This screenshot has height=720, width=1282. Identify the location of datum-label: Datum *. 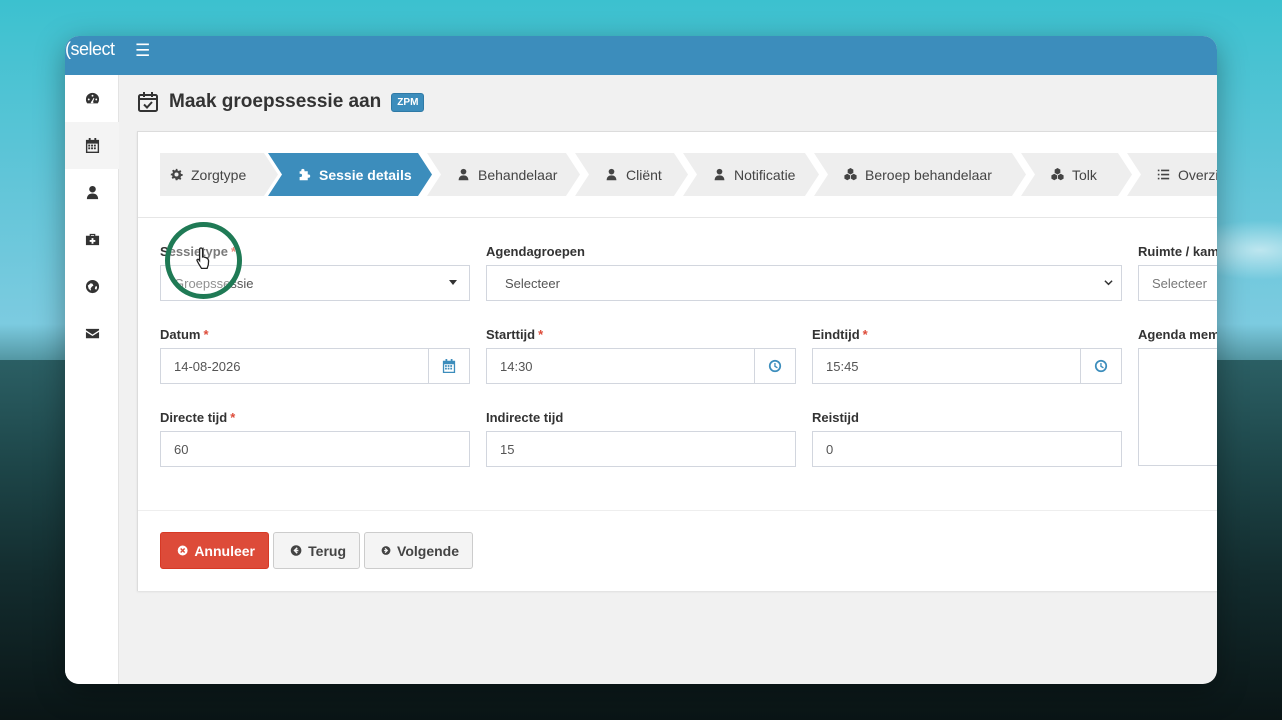
(184, 334).